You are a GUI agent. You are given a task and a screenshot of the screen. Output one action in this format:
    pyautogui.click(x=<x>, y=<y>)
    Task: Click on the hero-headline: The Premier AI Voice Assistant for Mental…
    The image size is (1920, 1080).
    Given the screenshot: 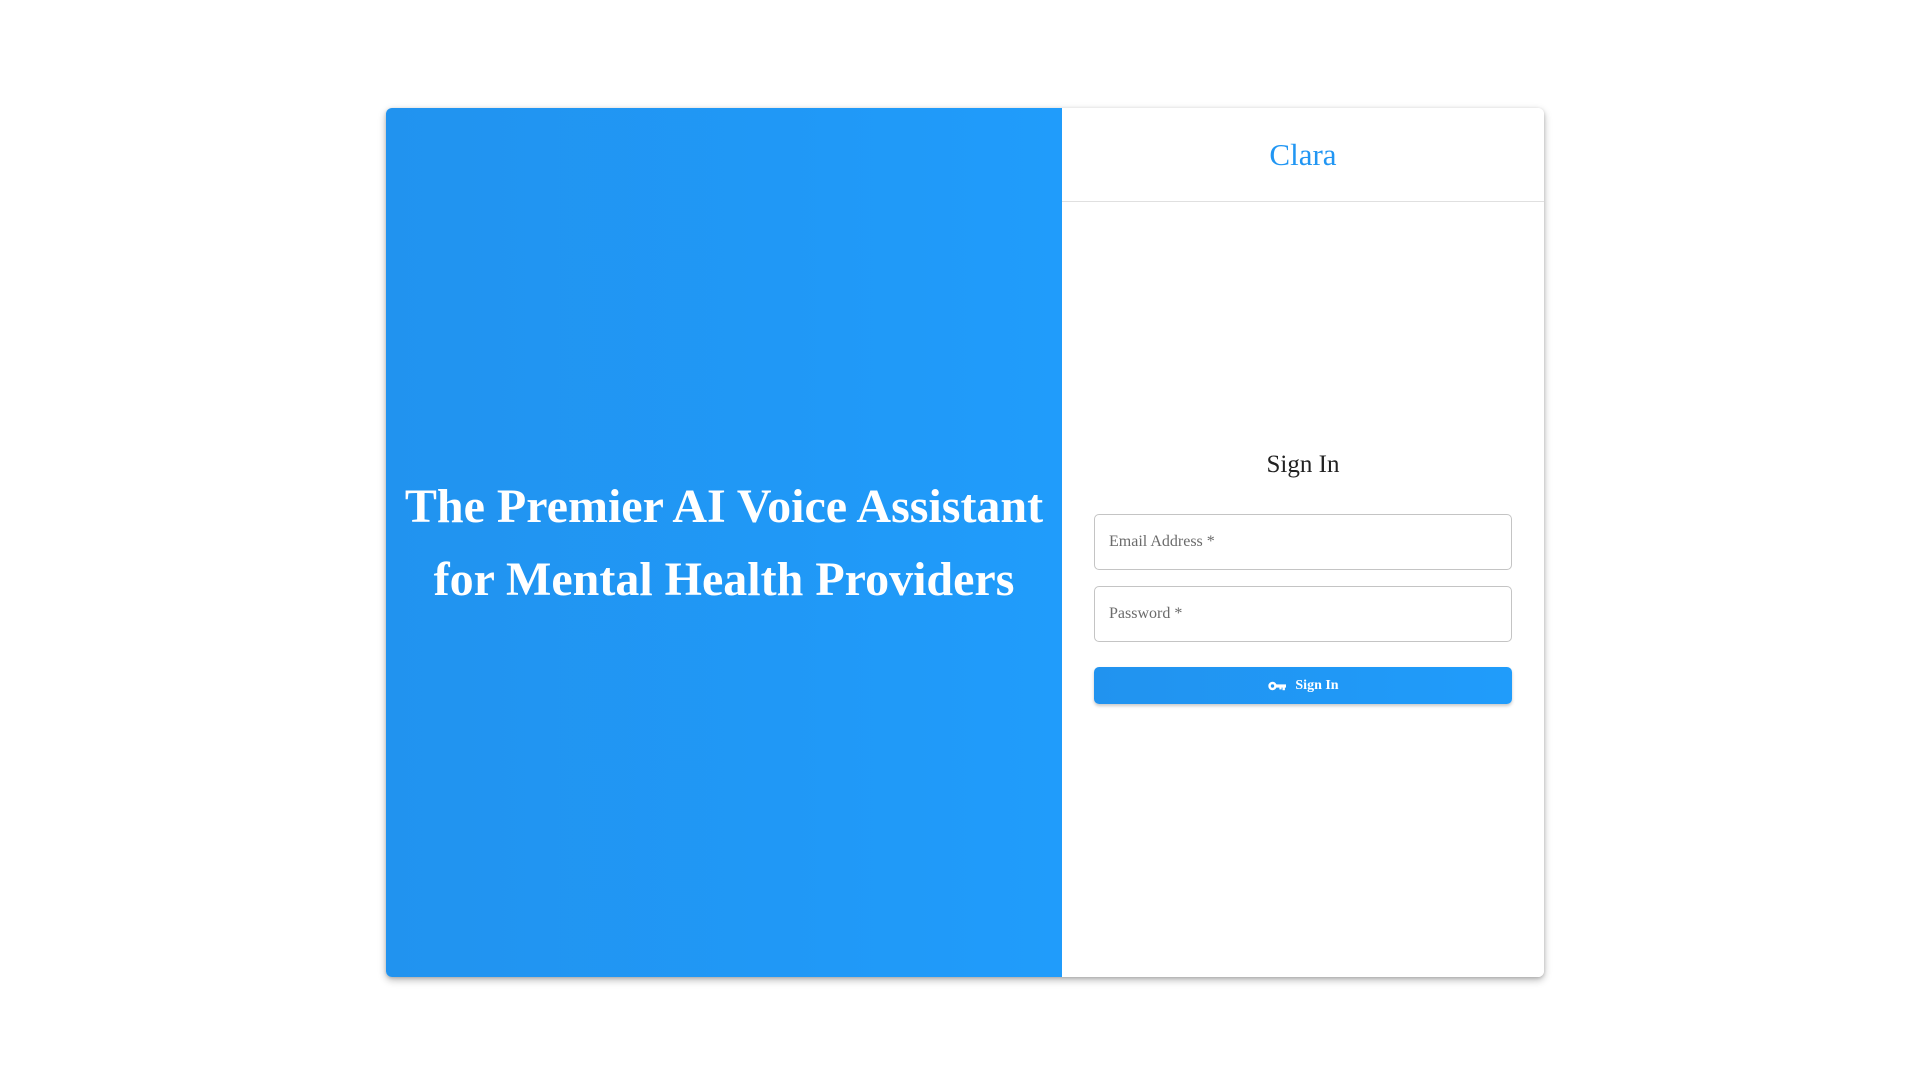 What is the action you would take?
    pyautogui.click(x=724, y=543)
    